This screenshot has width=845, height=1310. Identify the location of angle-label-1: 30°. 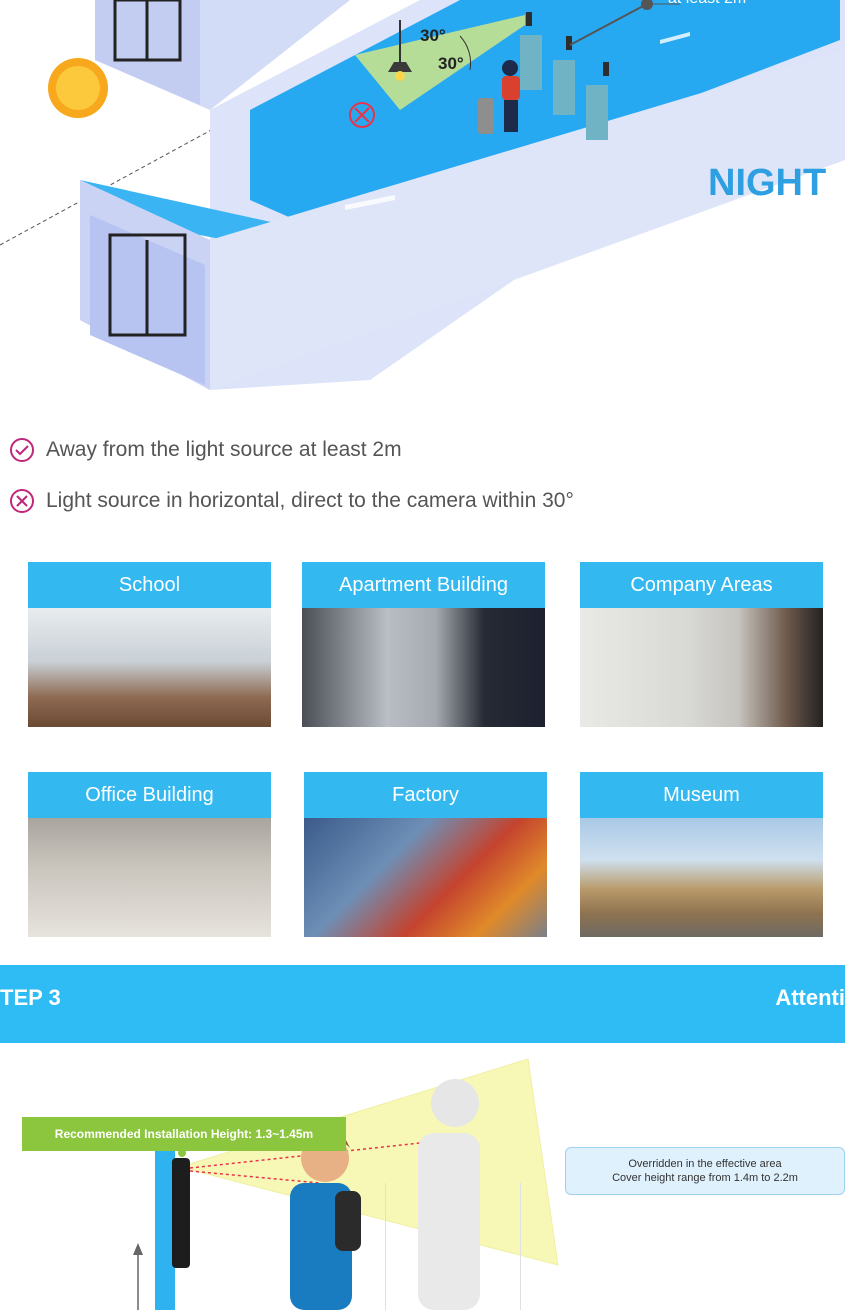
(433, 35).